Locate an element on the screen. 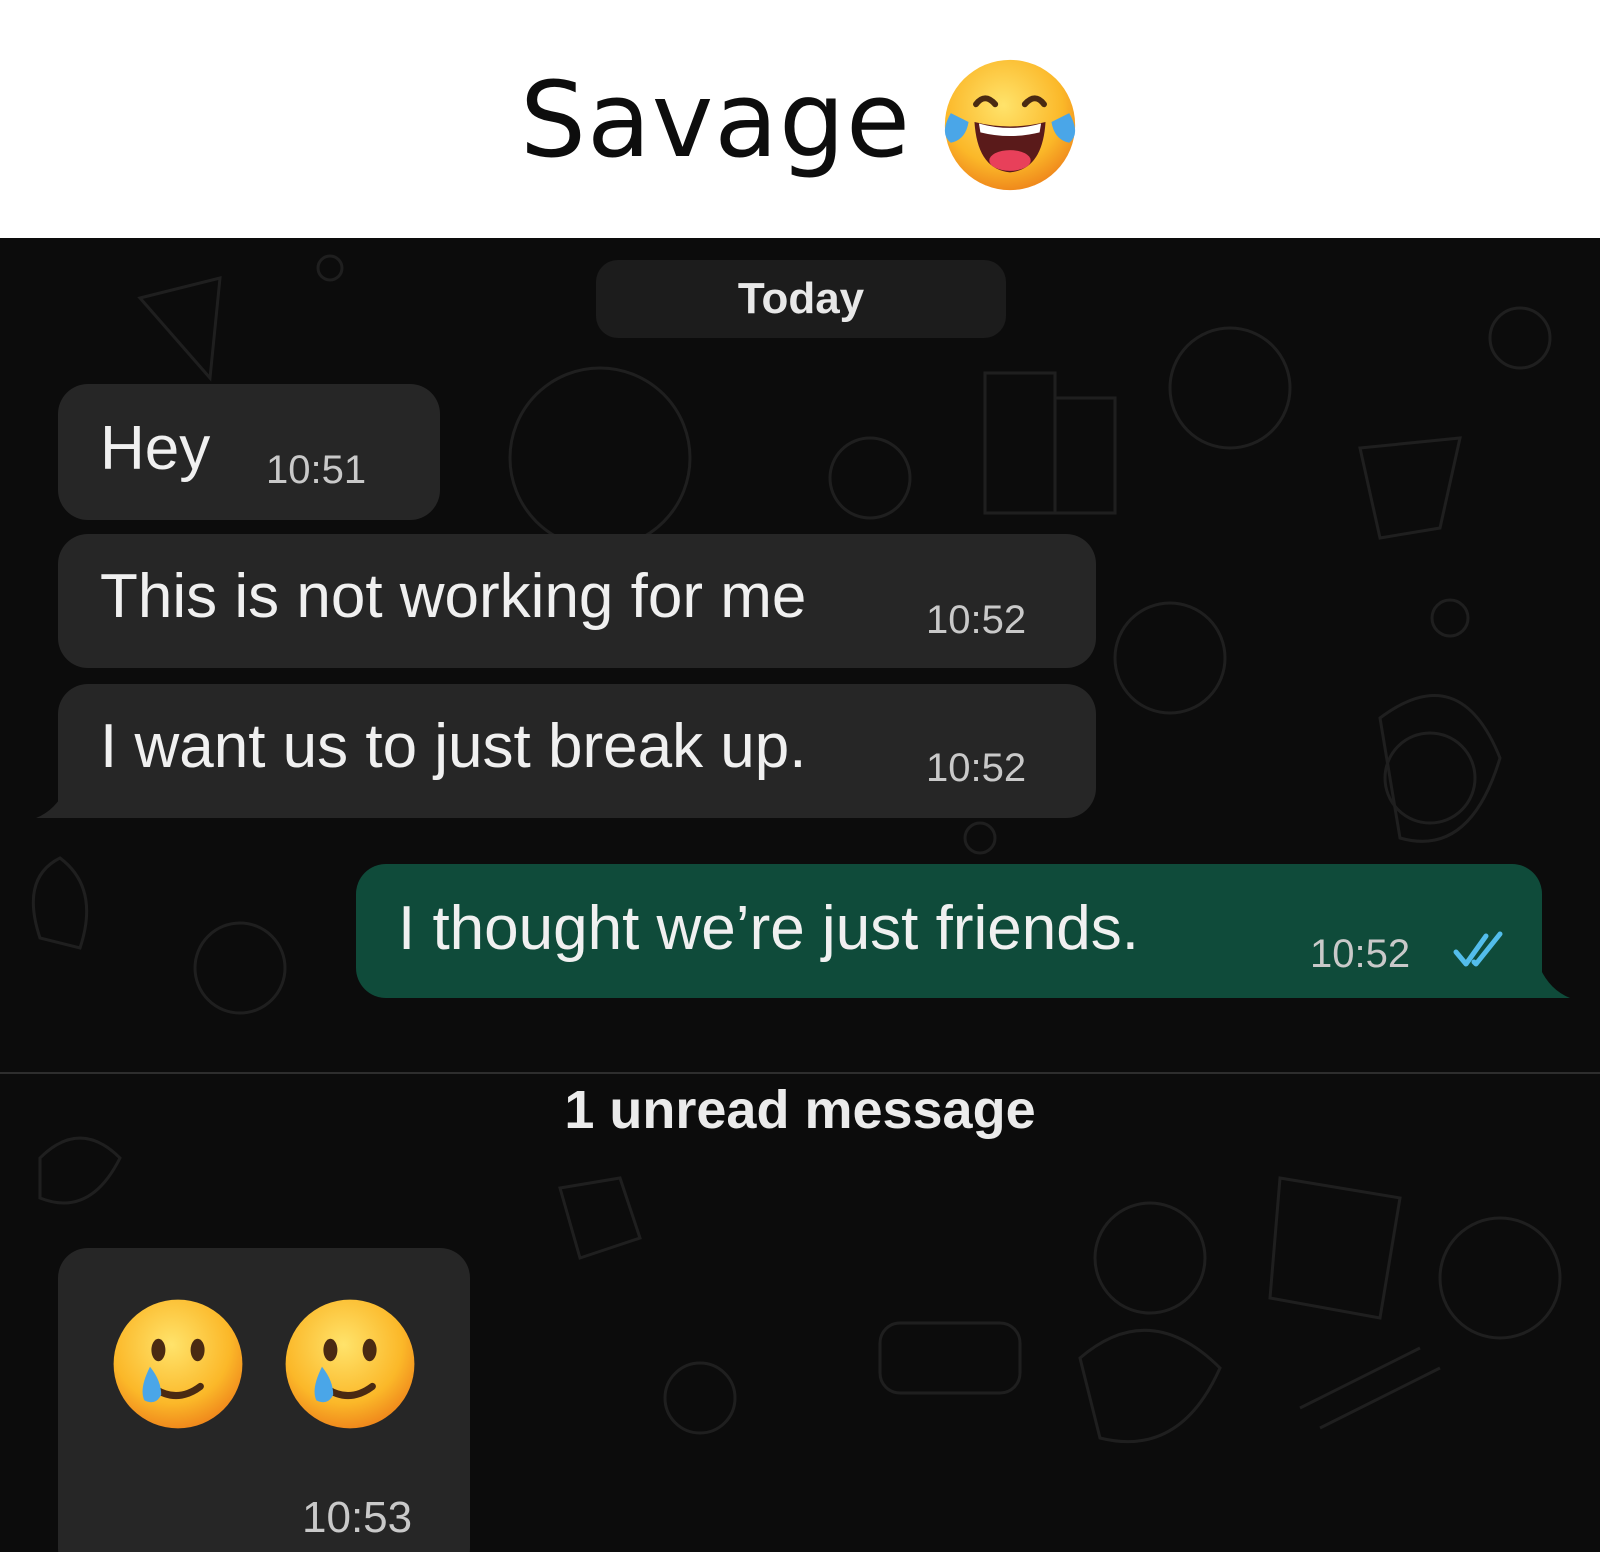  message-time: 10:51 is located at coordinates (316, 470).